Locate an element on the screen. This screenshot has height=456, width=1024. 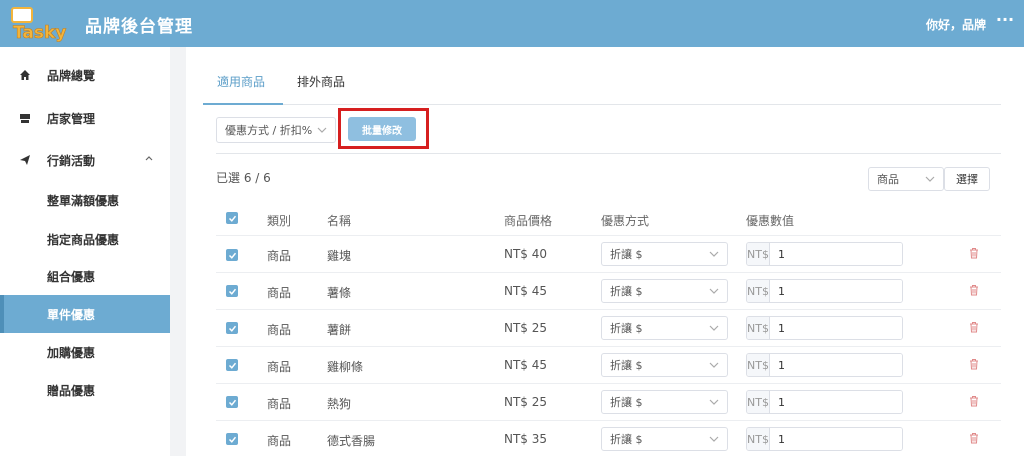
batch-edit-button: 批量修改 is located at coordinates (382, 129).